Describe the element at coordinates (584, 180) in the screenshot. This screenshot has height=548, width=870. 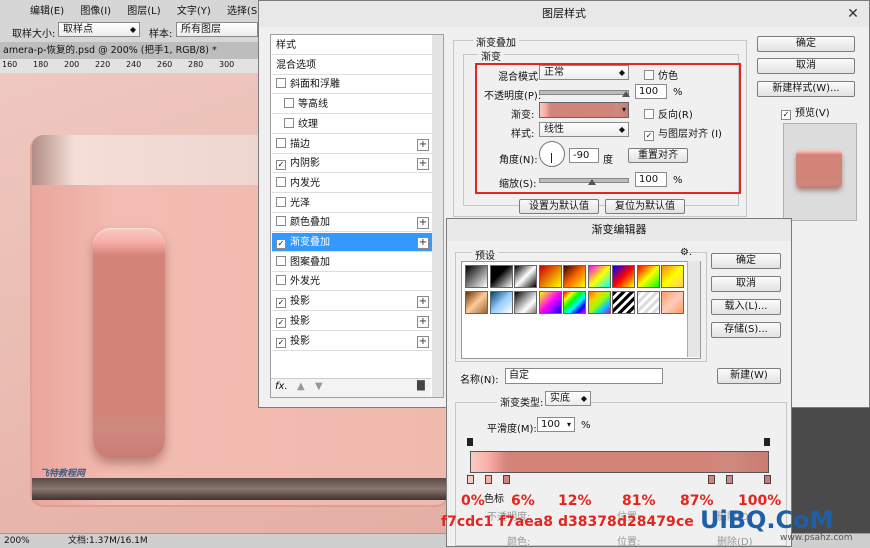
I see `scale-slider` at that location.